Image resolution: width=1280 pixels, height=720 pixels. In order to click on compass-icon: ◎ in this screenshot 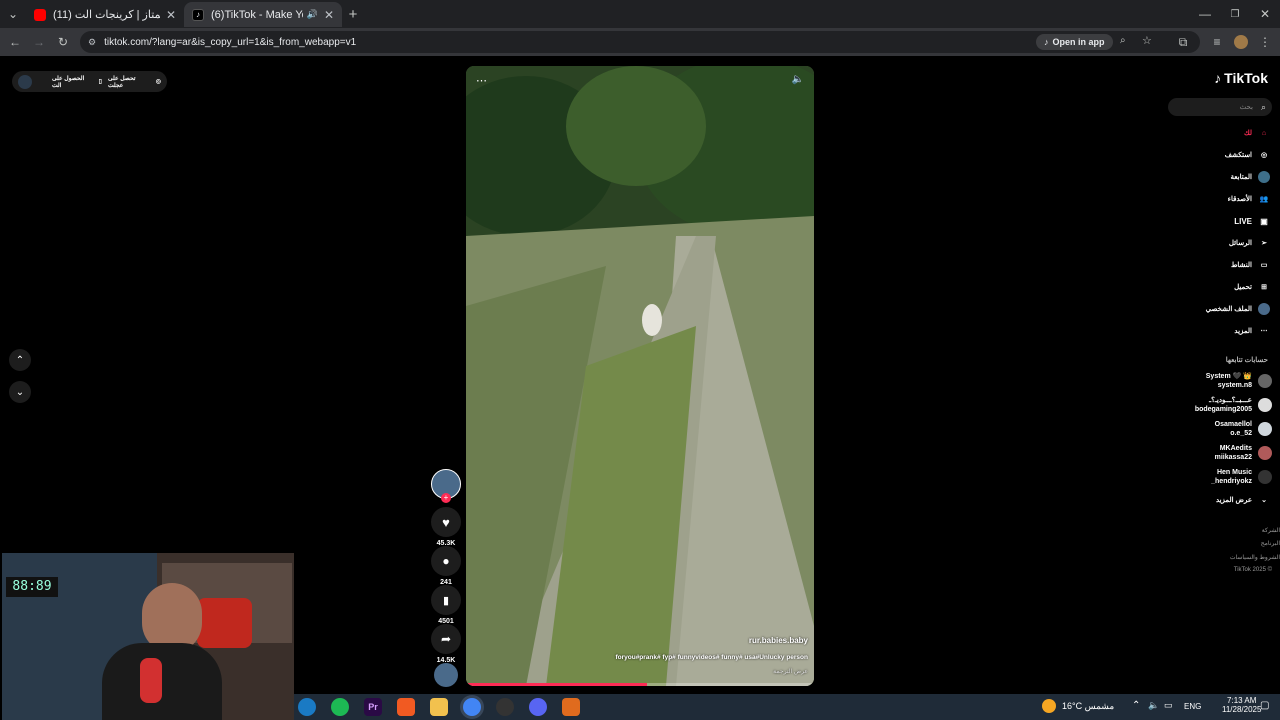, I will do `click(1264, 155)`.